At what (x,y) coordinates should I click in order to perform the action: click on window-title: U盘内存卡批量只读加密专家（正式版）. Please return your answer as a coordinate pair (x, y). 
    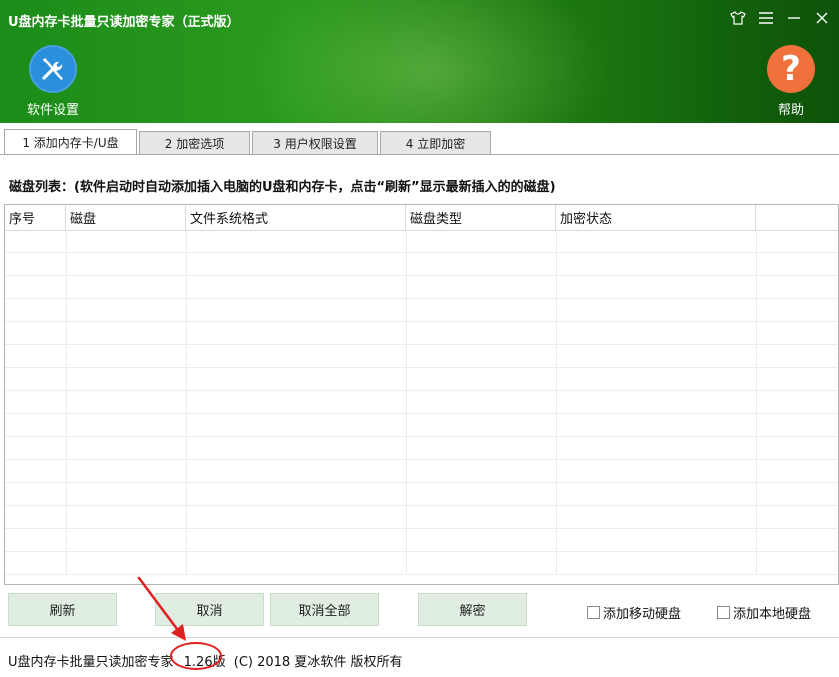
    Looking at the image, I should click on (124, 22).